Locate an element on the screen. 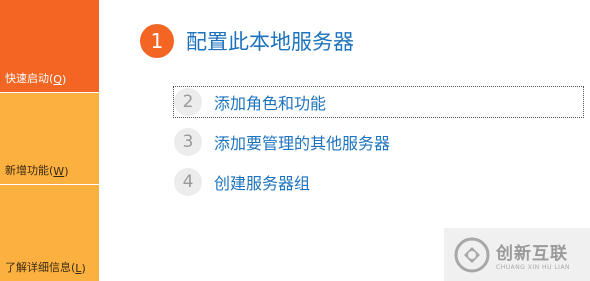 Image resolution: width=590 pixels, height=281 pixels. watermark: 创新互联 CHUANG XIN HU LIAN is located at coordinates (517, 254).